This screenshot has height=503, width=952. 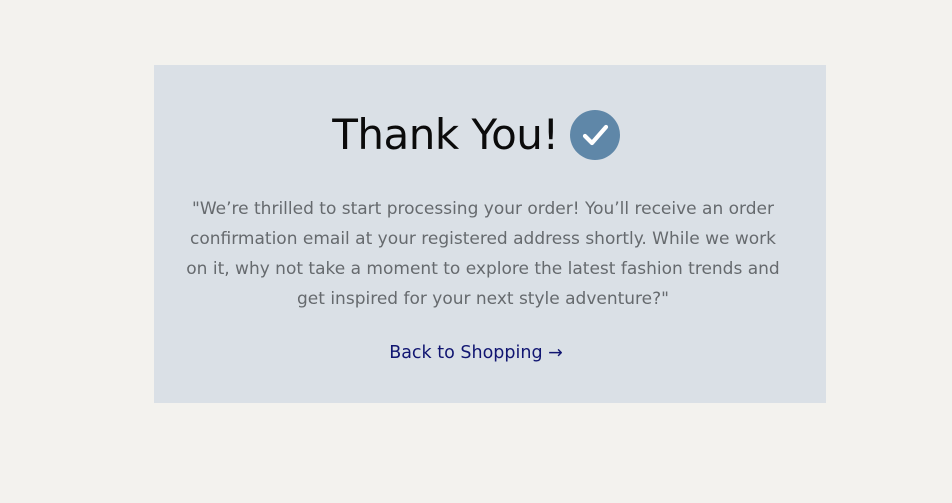 I want to click on title-row: Thank You!, so click(x=476, y=135).